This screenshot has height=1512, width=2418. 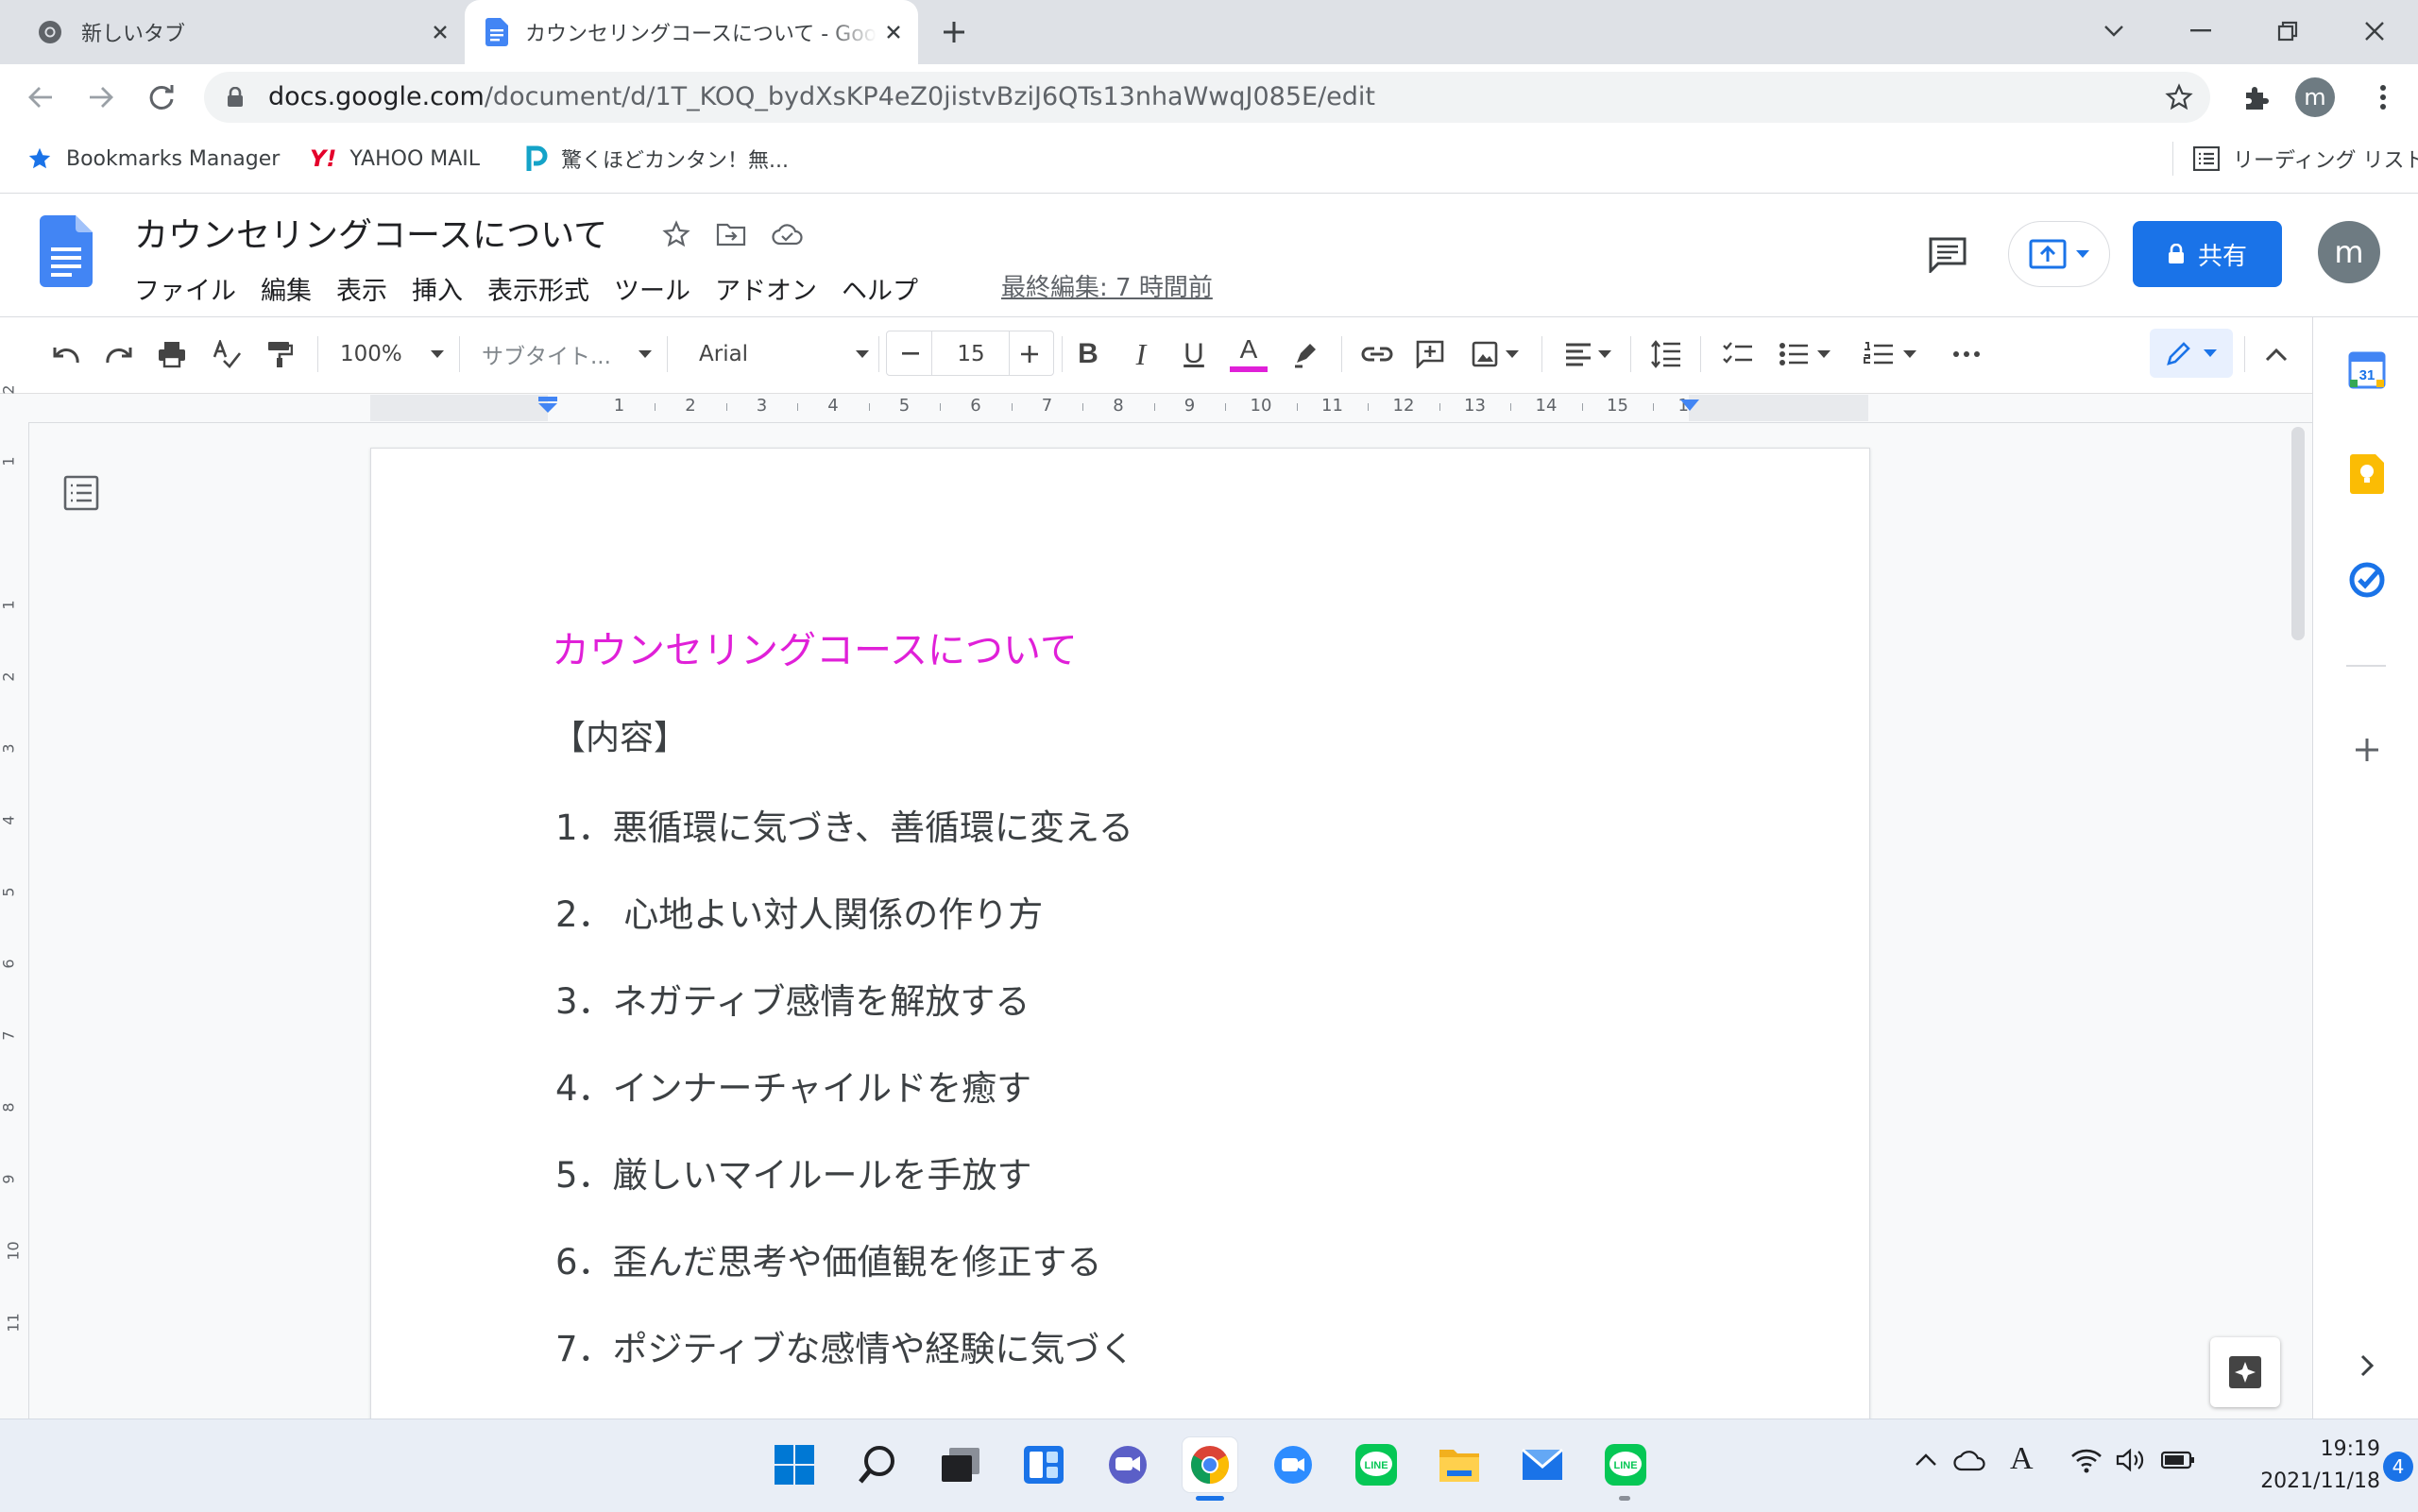 What do you see at coordinates (1377, 354) in the screenshot?
I see `insert-link-icon` at bounding box center [1377, 354].